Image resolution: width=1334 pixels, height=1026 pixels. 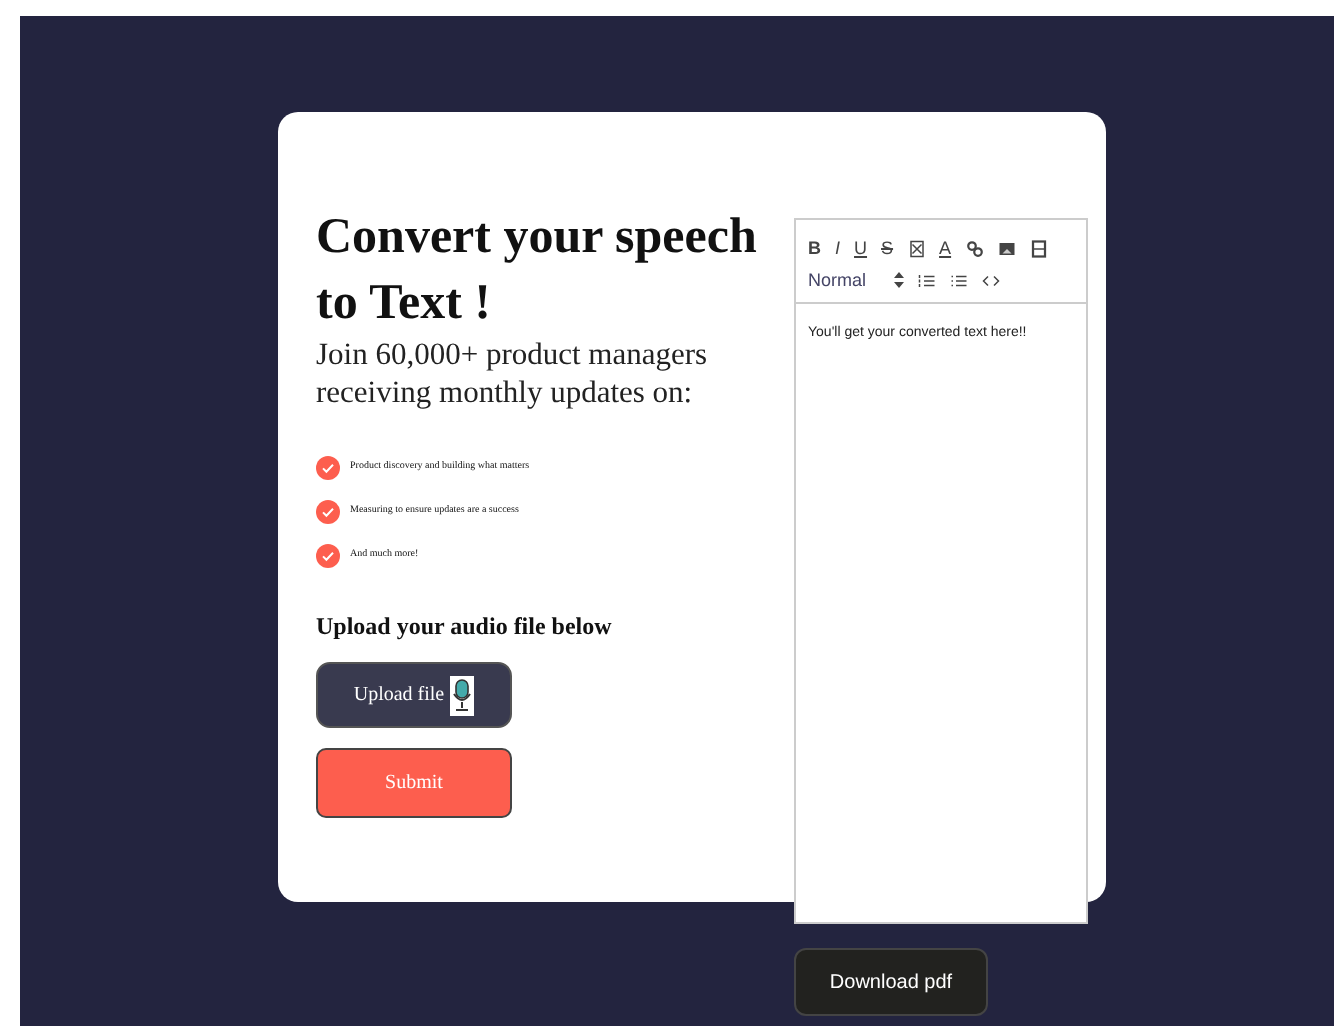 What do you see at coordinates (1006, 248) in the screenshot?
I see `image-icon` at bounding box center [1006, 248].